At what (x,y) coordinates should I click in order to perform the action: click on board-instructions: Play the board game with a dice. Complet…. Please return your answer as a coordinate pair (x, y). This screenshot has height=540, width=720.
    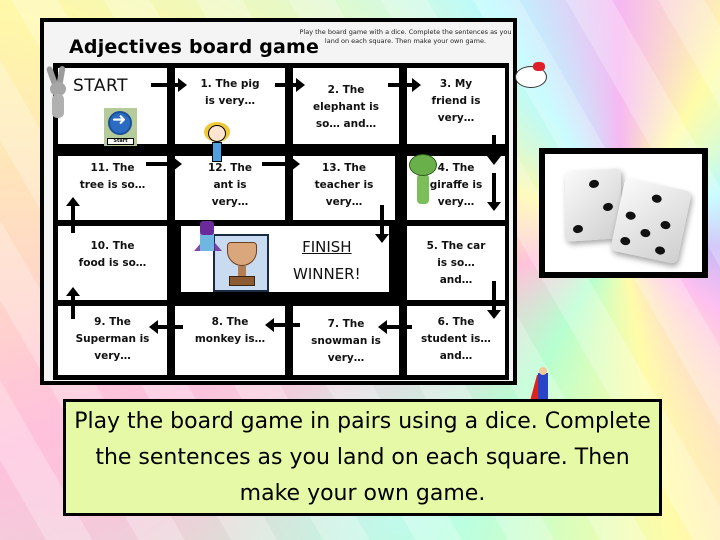
    Looking at the image, I should click on (405, 36).